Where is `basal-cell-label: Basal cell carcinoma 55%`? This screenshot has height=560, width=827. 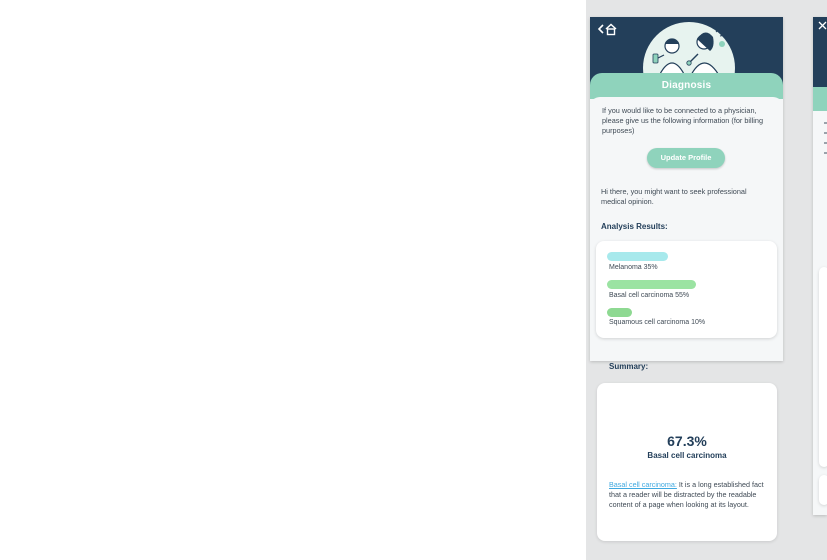 basal-cell-label: Basal cell carcinoma 55% is located at coordinates (649, 295).